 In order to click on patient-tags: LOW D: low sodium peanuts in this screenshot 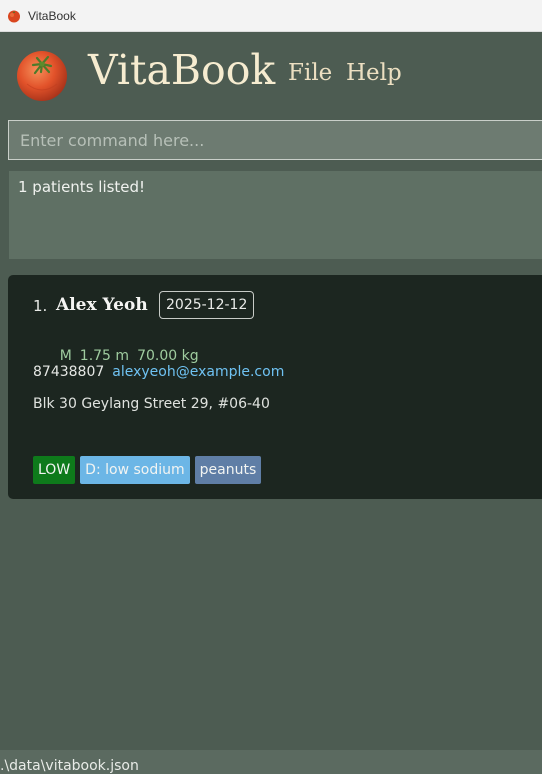, I will do `click(147, 470)`.